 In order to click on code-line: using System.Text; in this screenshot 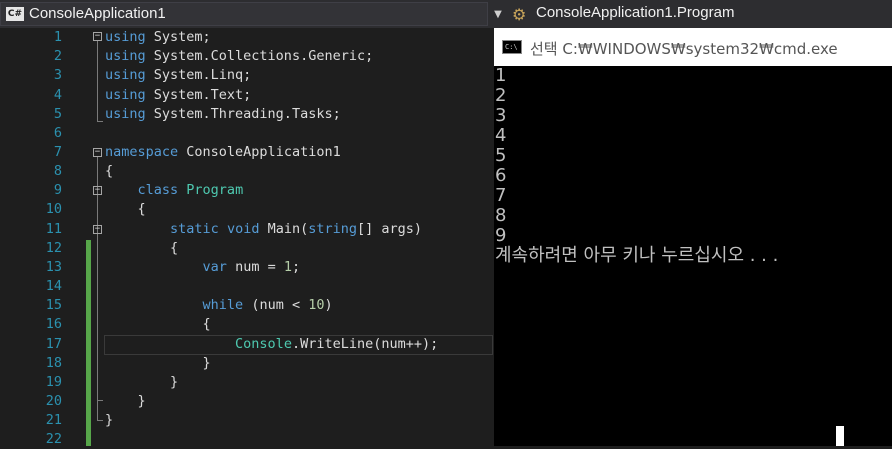, I will do `click(178, 95)`.